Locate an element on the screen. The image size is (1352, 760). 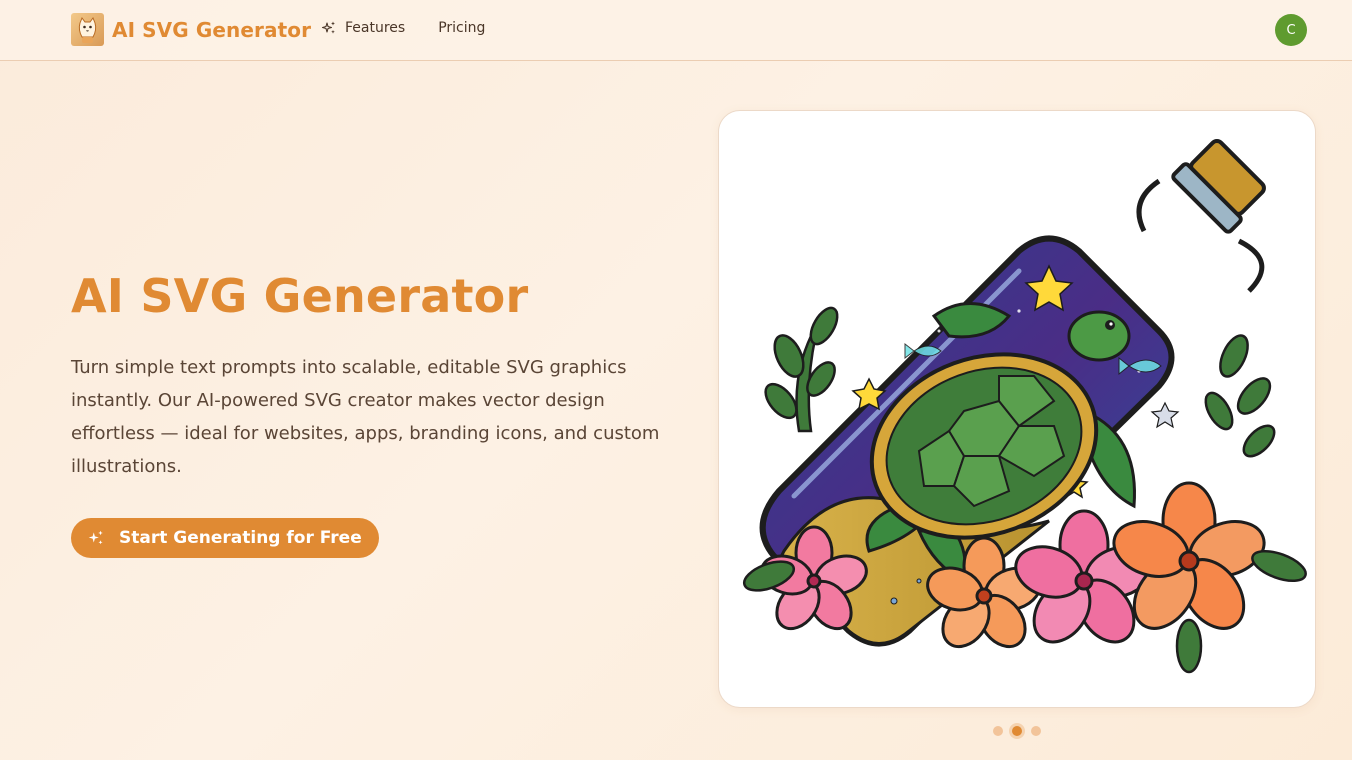
brand-name: AI SVG Generator is located at coordinates (212, 29).